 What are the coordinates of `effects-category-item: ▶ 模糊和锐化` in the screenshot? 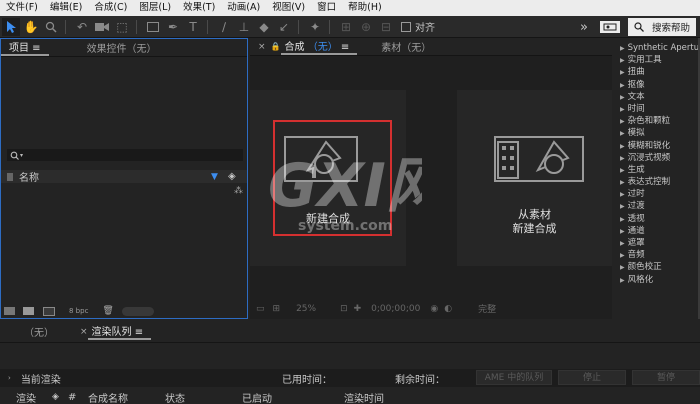 It's located at (657, 146).